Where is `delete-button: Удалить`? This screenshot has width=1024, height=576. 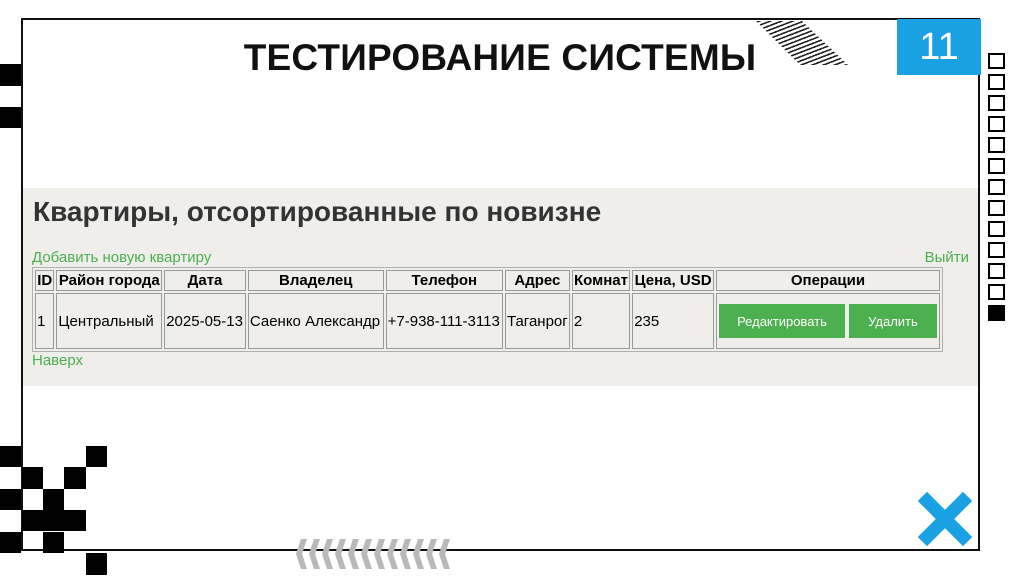 delete-button: Удалить is located at coordinates (892, 321).